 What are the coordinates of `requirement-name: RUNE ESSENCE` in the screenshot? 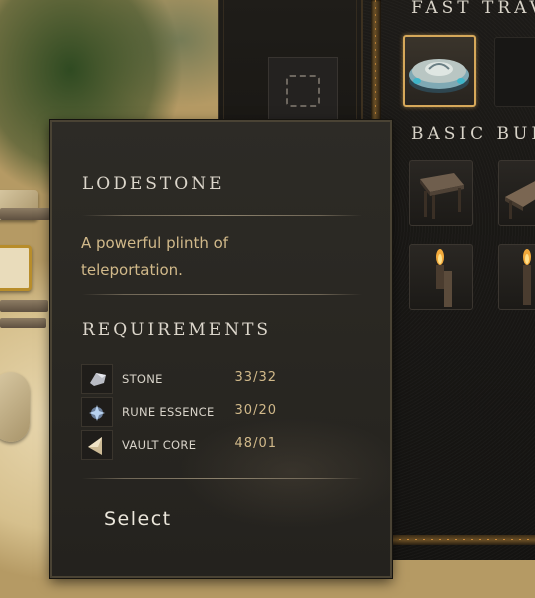 It's located at (168, 412).